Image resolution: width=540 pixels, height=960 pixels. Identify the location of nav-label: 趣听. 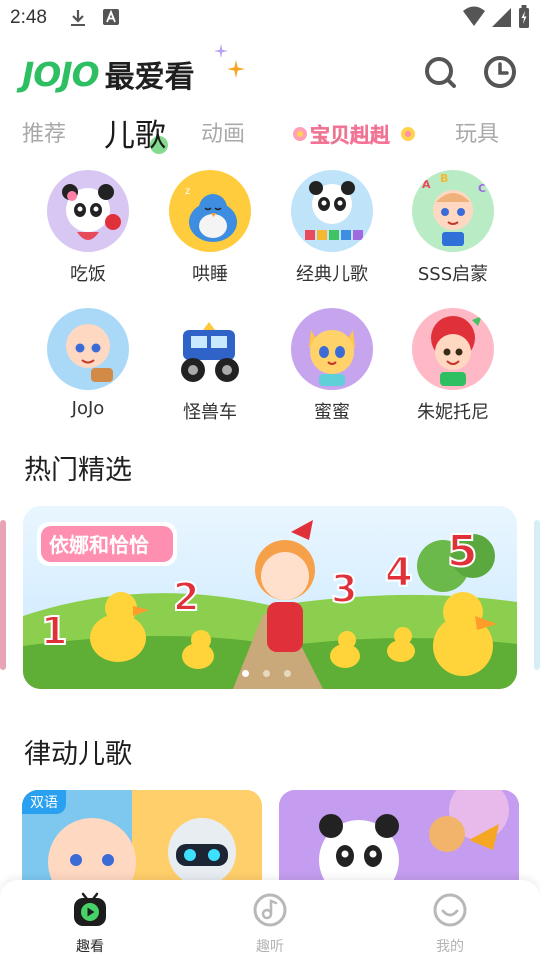
(270, 947).